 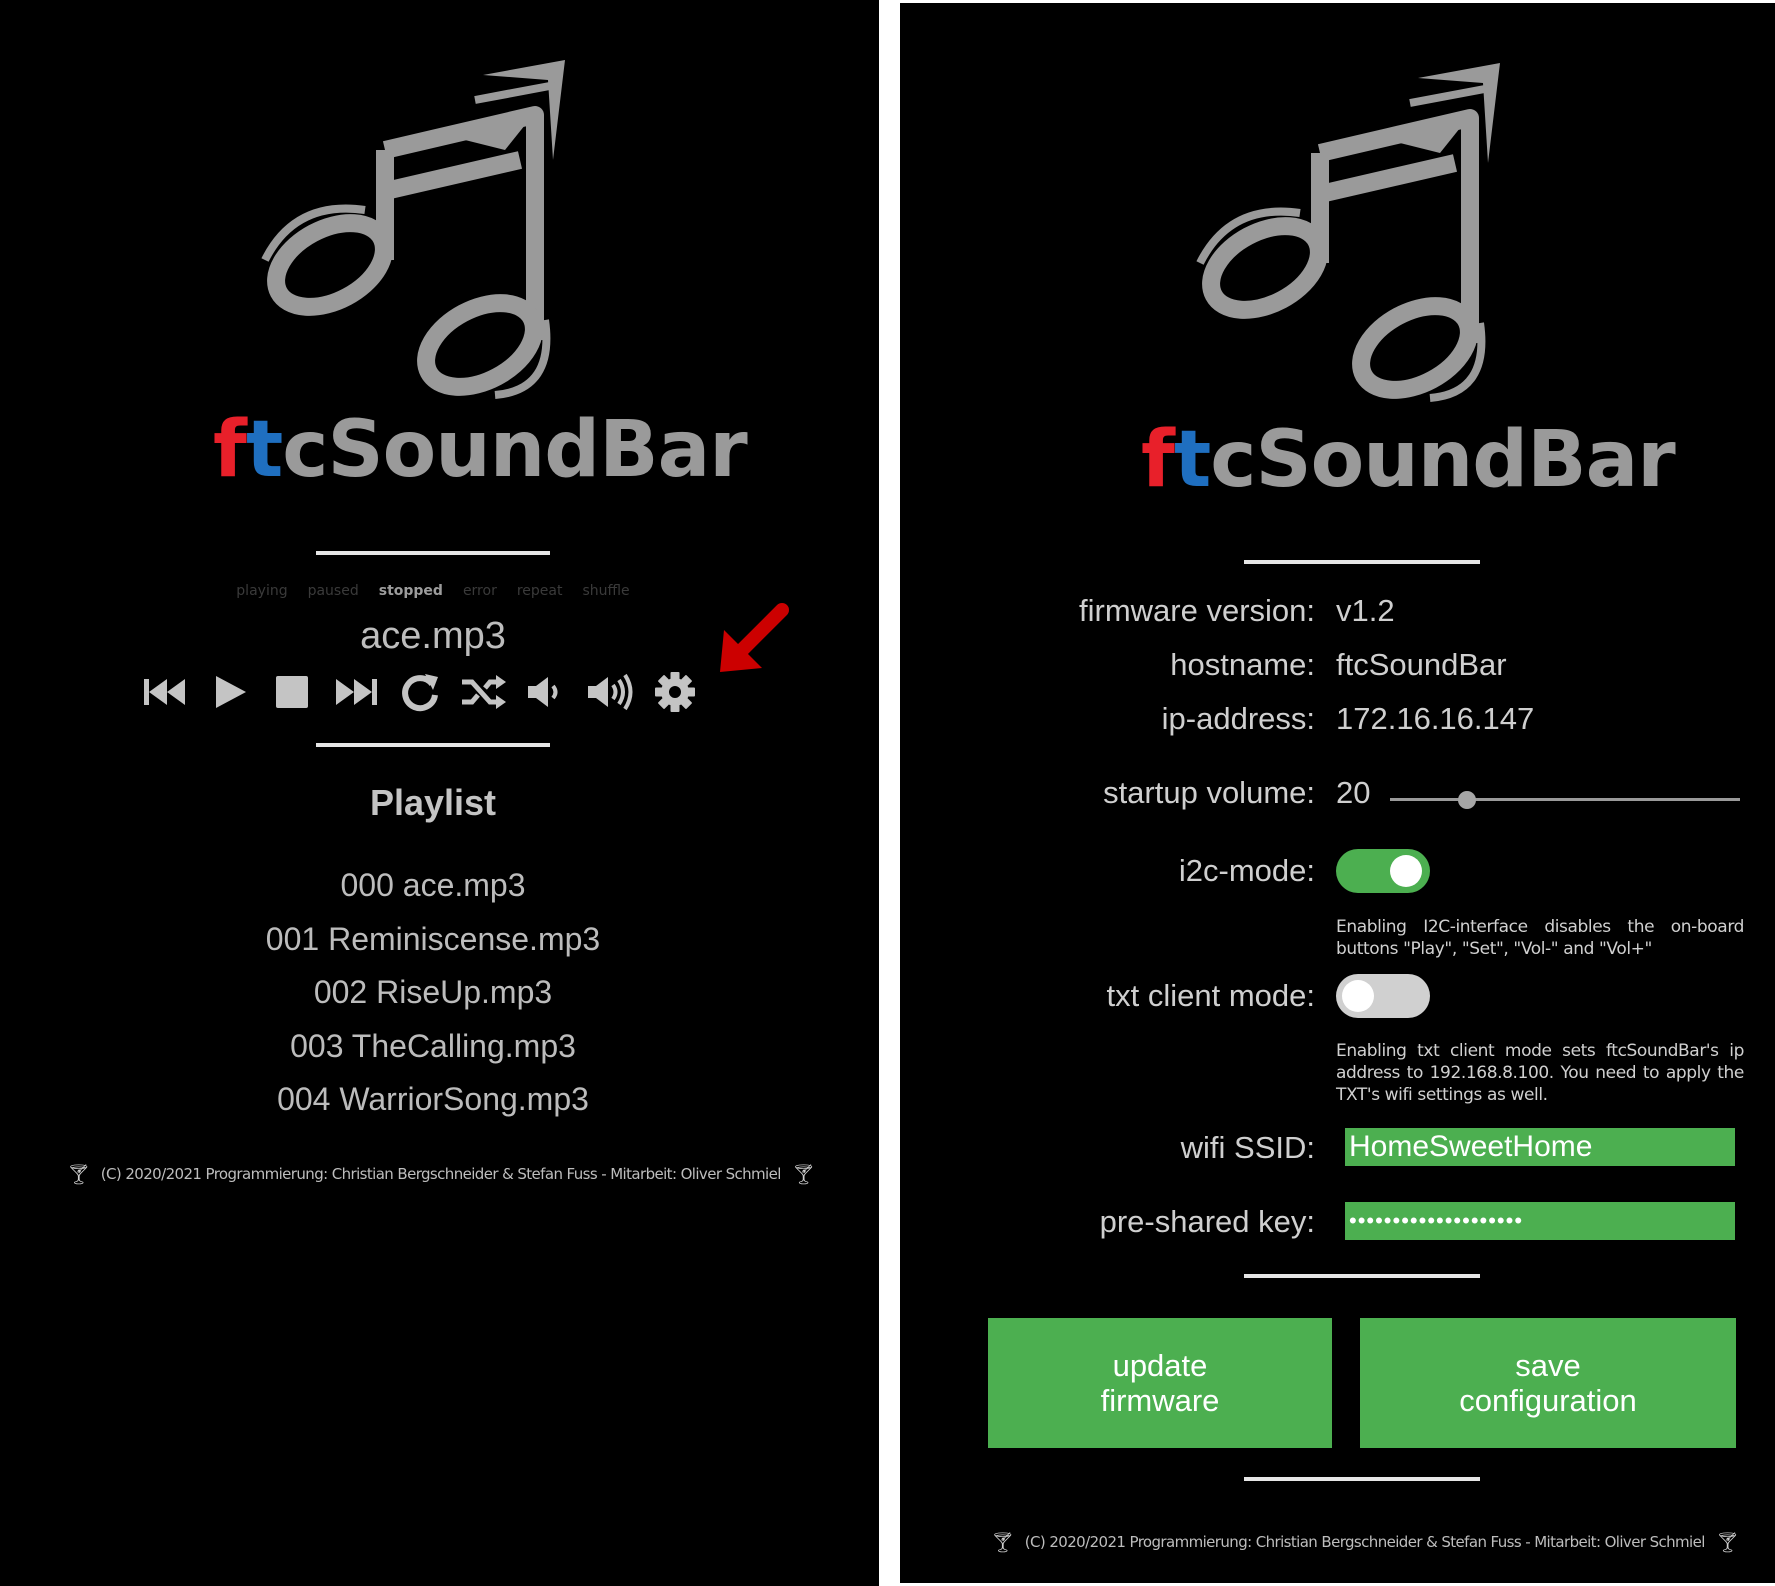 I want to click on txt-client-mode-toggle, so click(x=1383, y=996).